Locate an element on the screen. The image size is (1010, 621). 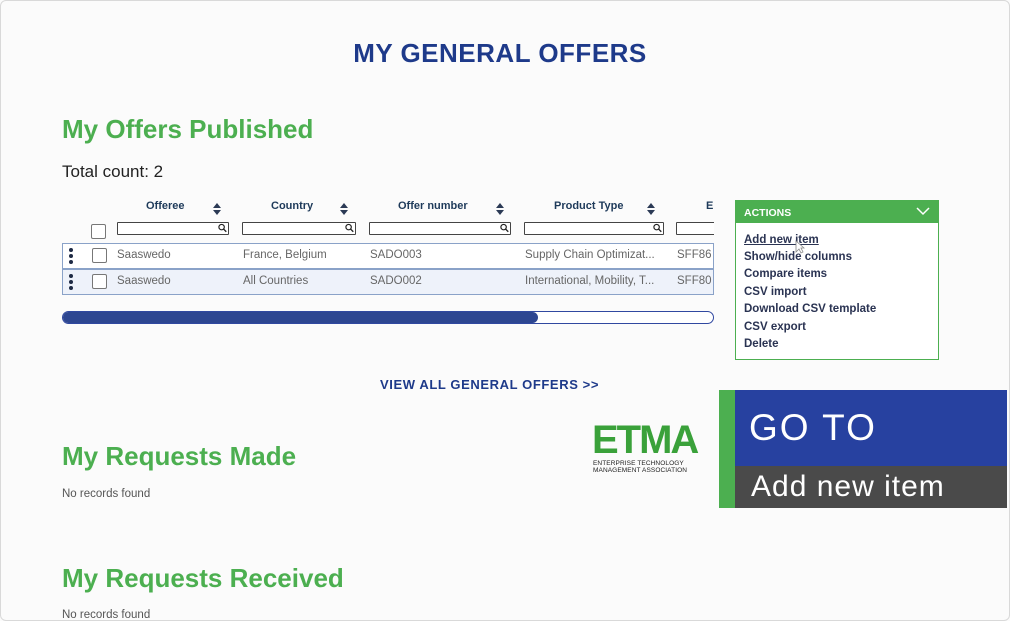
actions-header-label: ACTIONS is located at coordinates (768, 213).